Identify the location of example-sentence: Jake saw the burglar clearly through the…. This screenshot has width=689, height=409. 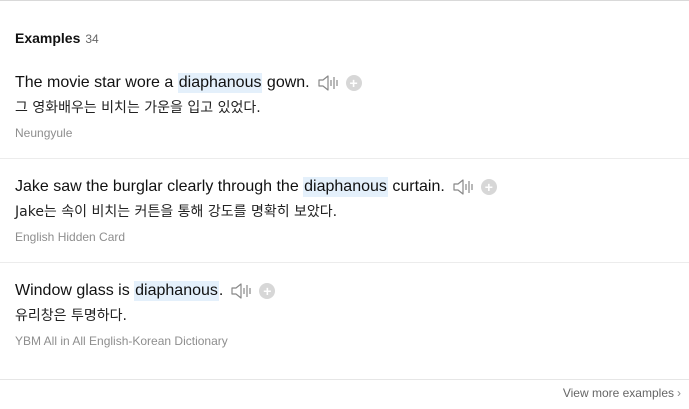
(256, 187).